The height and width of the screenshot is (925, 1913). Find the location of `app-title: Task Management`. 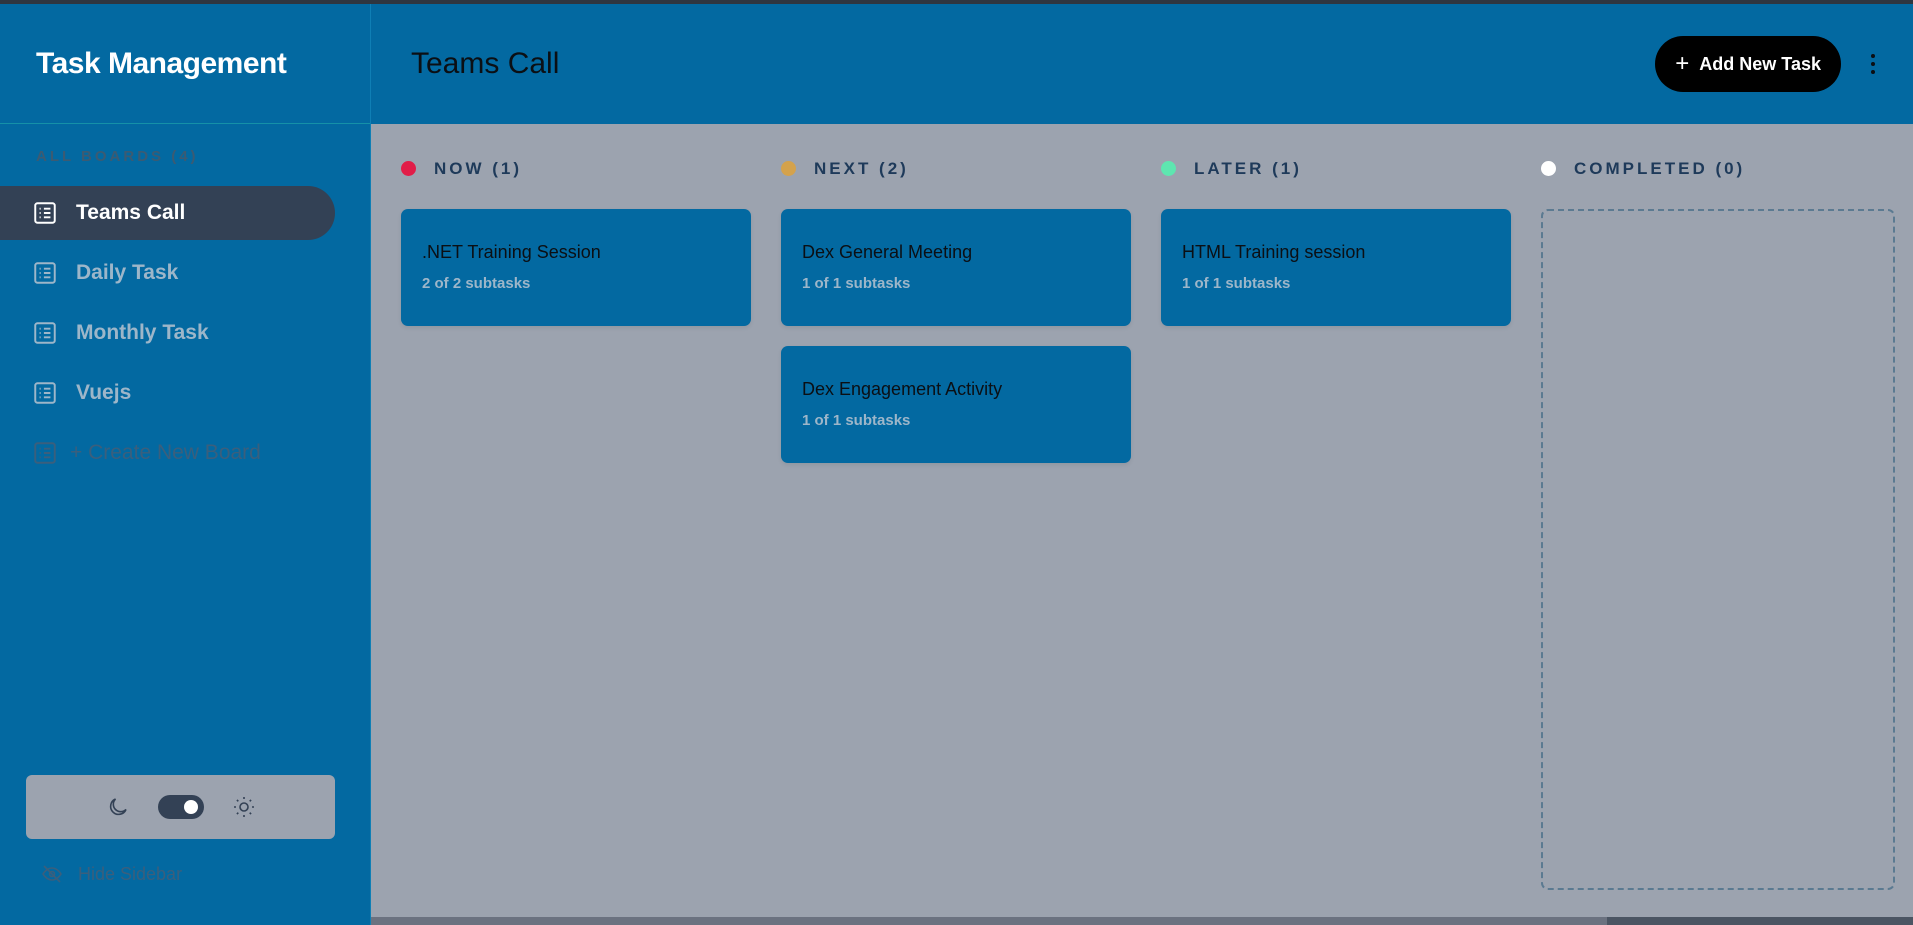

app-title: Task Management is located at coordinates (161, 63).